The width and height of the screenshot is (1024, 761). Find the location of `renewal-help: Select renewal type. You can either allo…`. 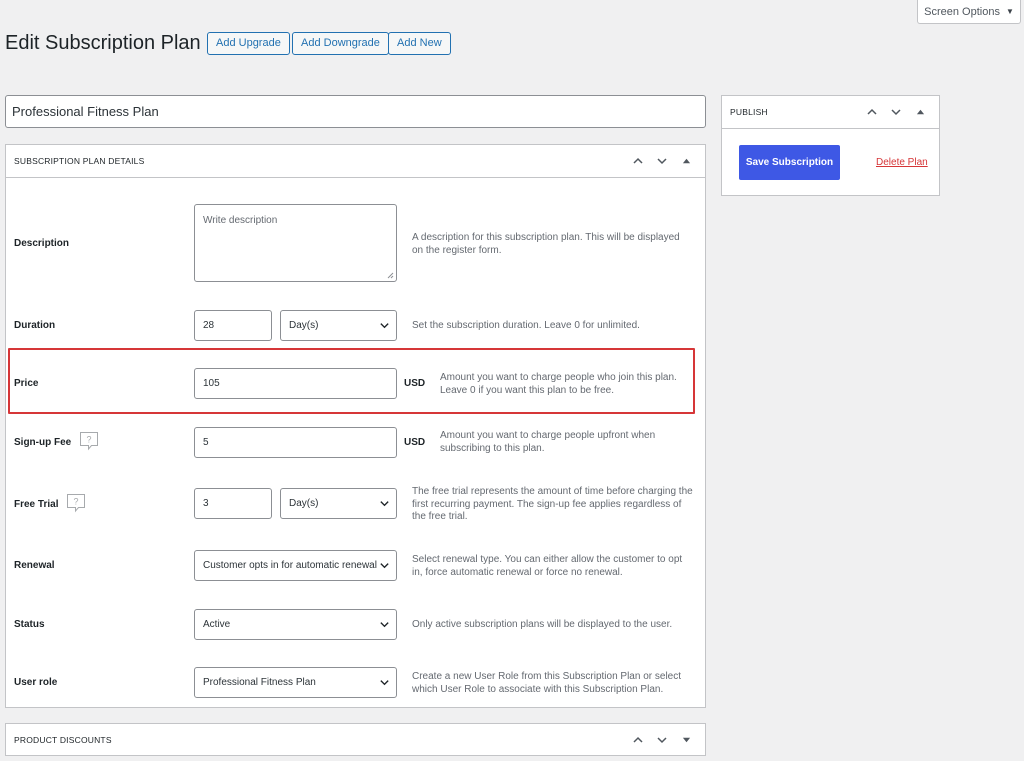

renewal-help: Select renewal type. You can either allo… is located at coordinates (547, 566).